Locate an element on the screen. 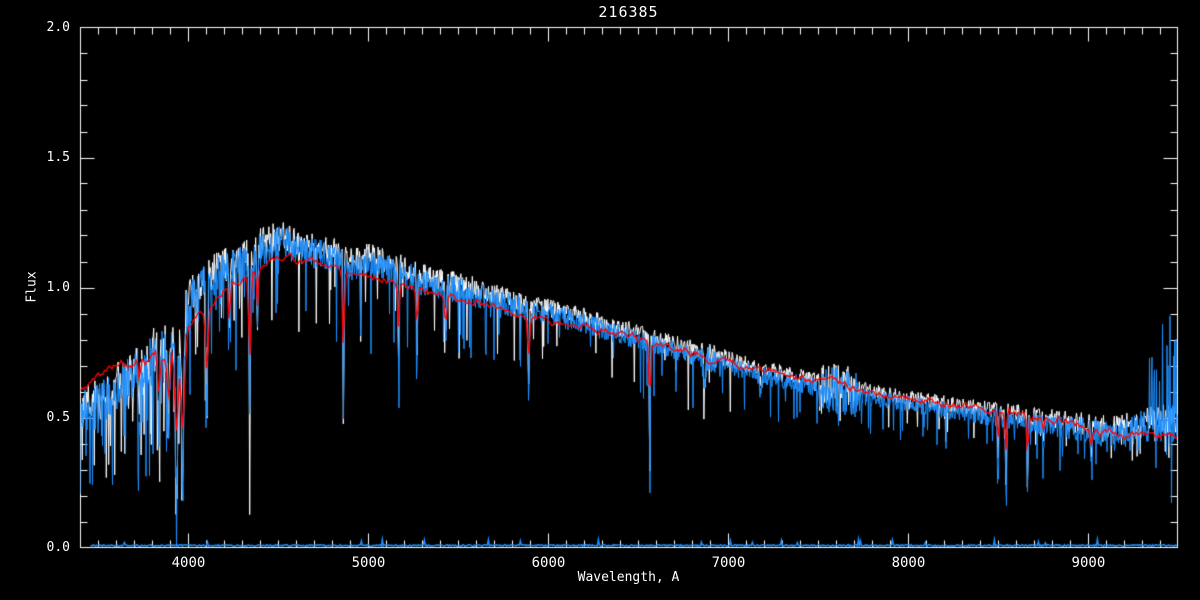 This screenshot has width=1200, height=600. y-tick-label: 0.5 is located at coordinates (58, 417).